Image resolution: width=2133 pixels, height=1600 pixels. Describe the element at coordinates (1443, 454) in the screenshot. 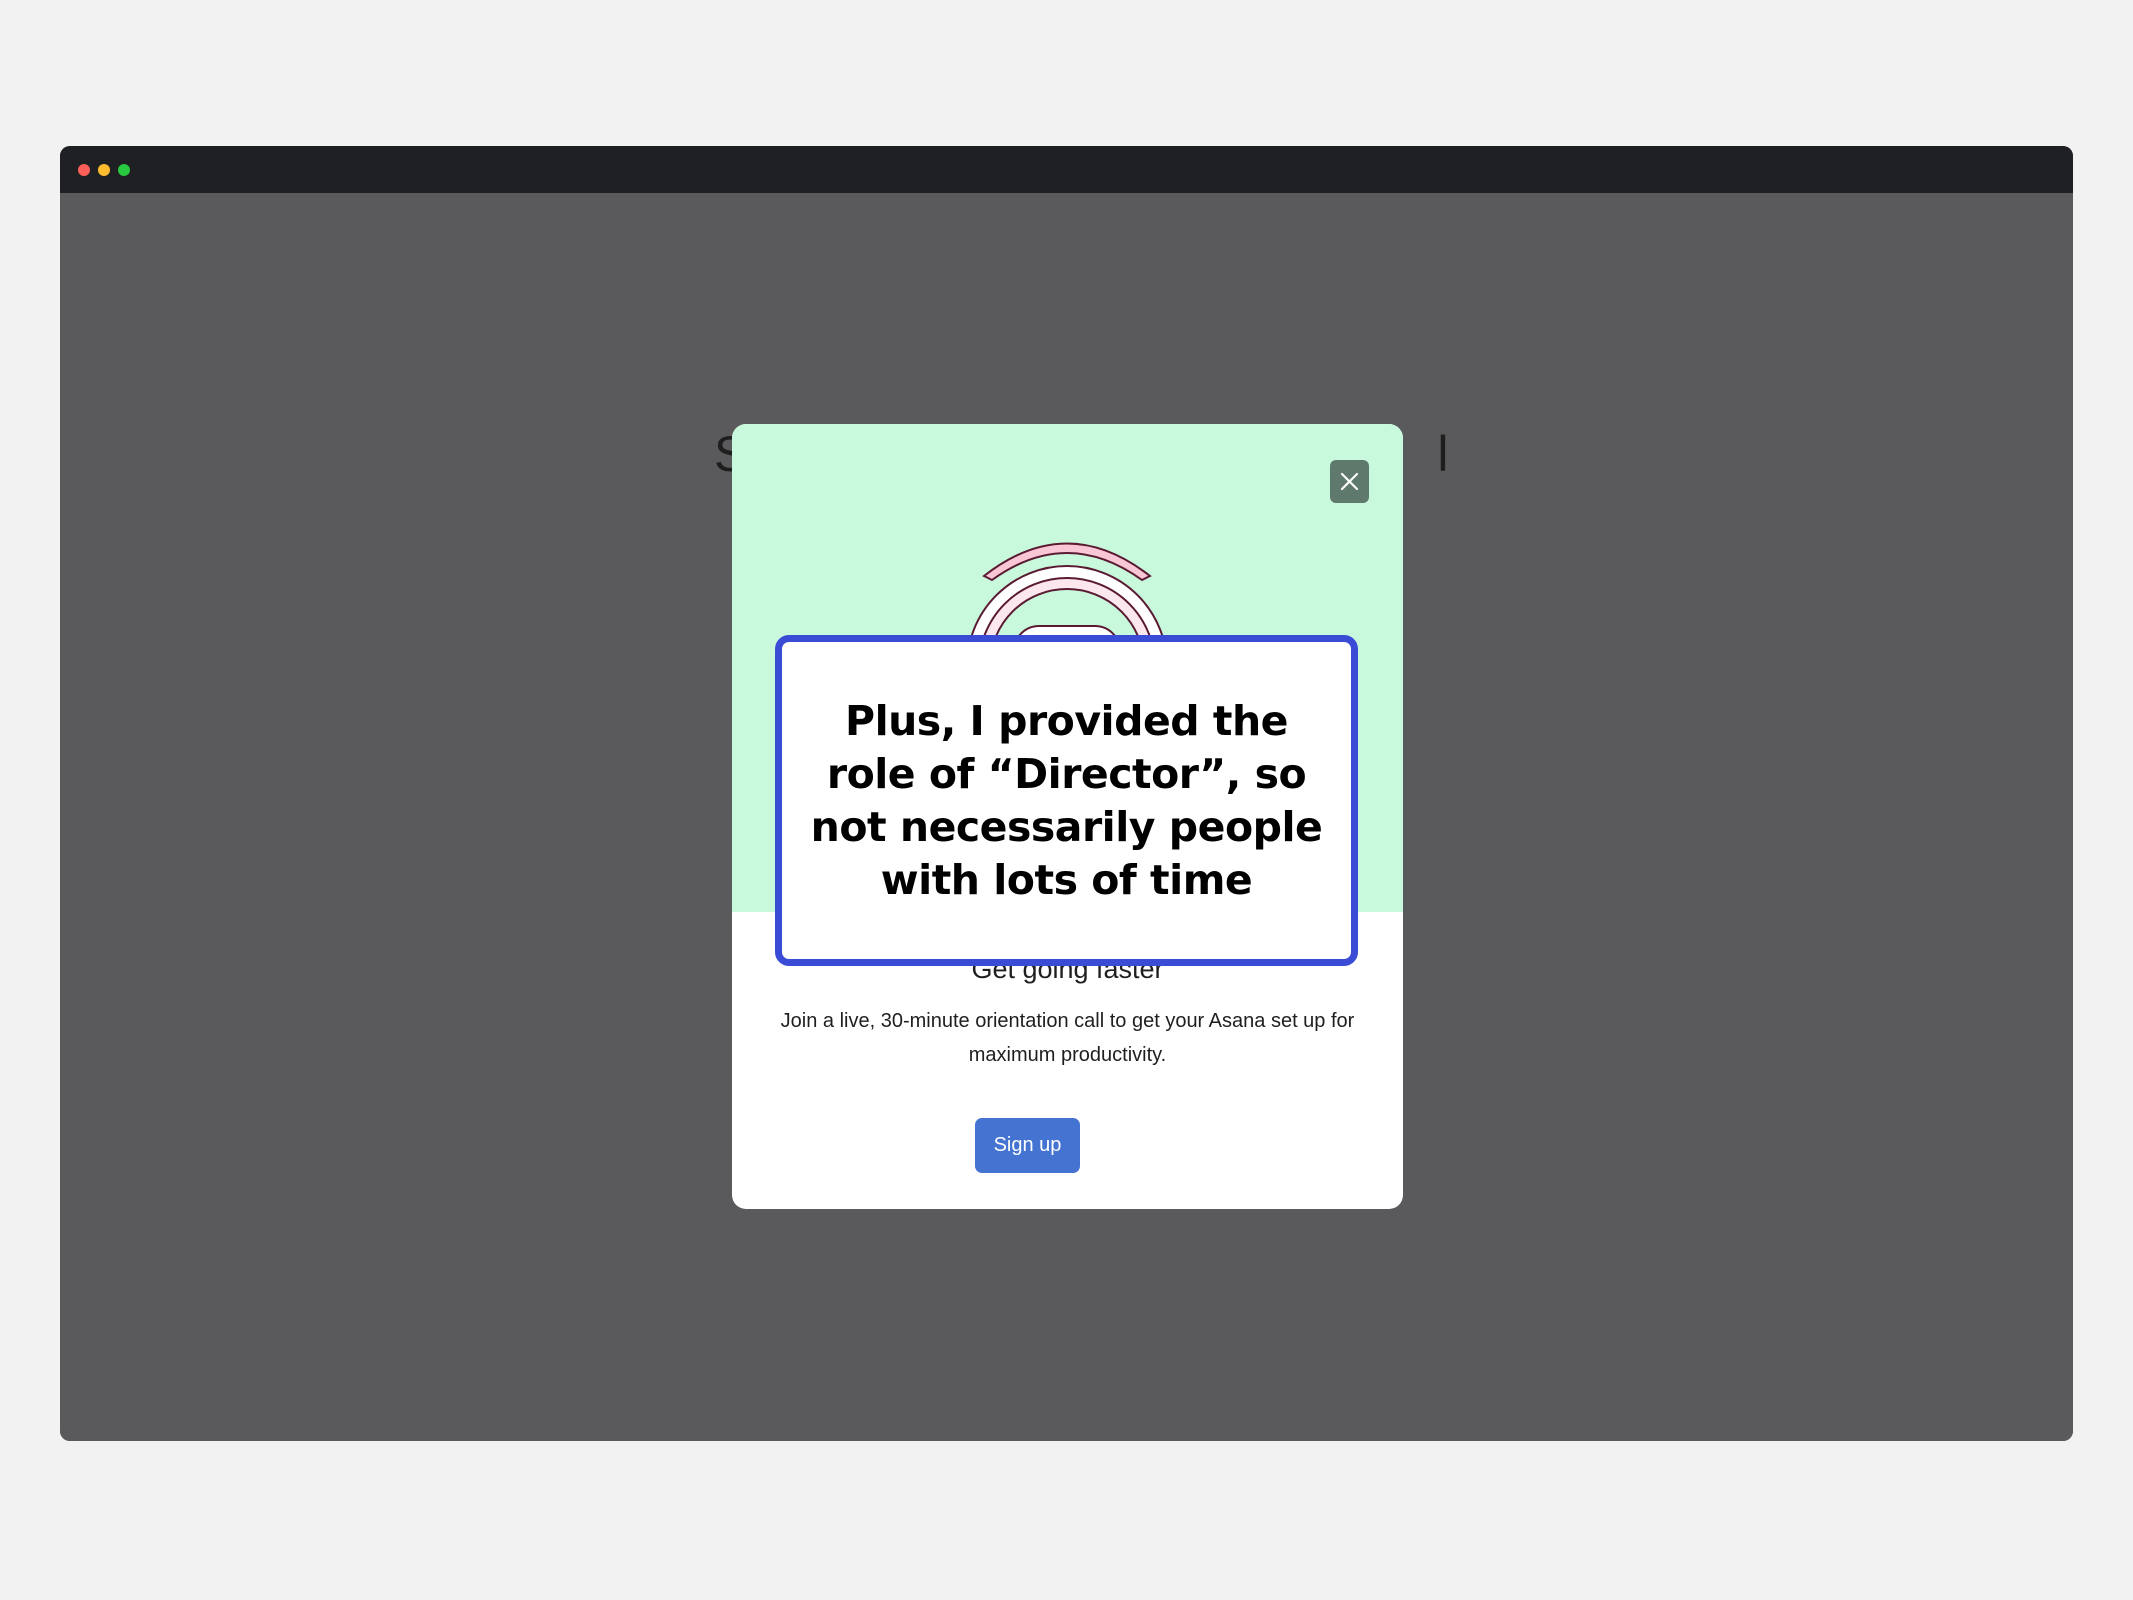

I see `background-heading-end: l` at that location.